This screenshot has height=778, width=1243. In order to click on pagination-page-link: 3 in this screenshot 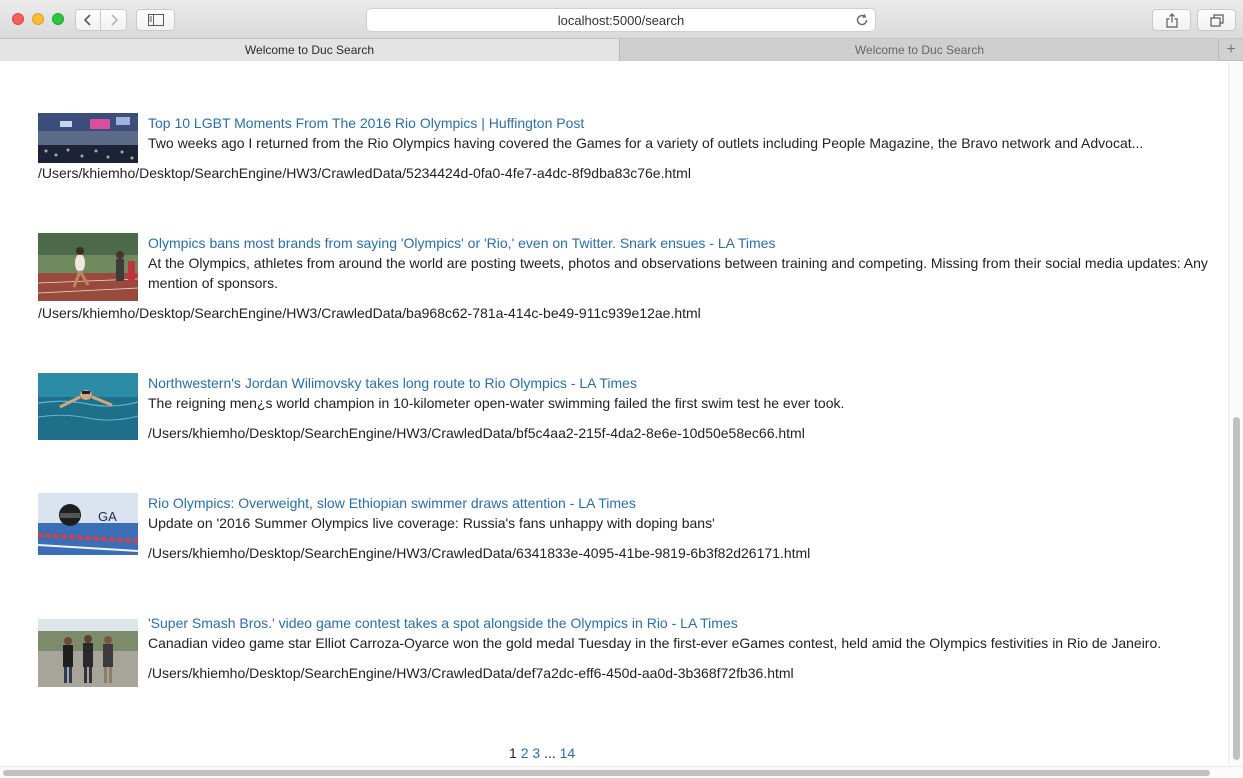, I will do `click(536, 753)`.